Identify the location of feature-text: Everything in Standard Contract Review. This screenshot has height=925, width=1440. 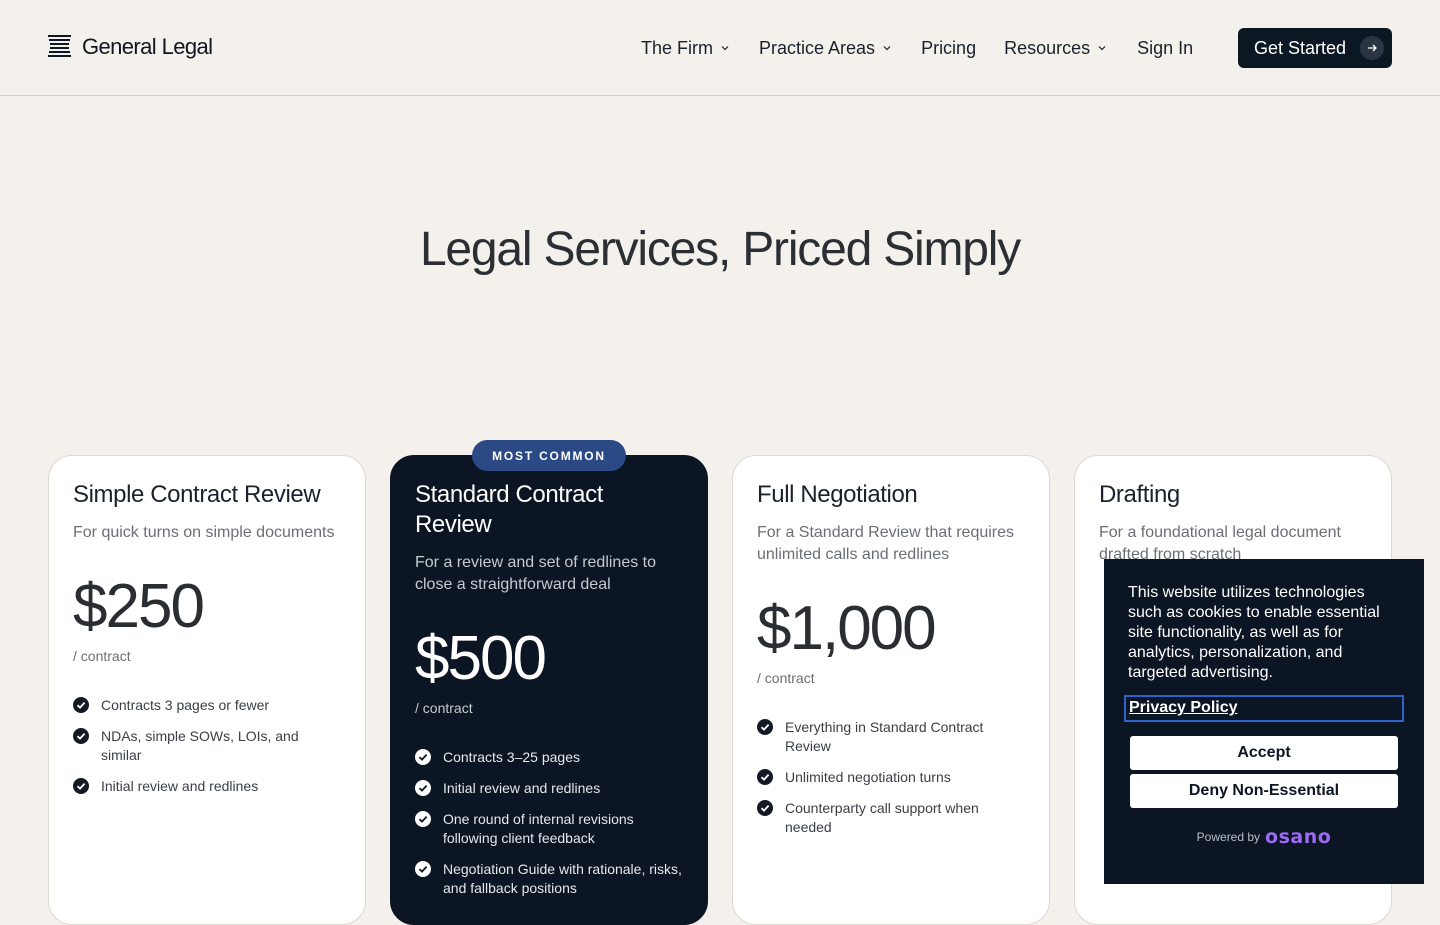
(884, 736).